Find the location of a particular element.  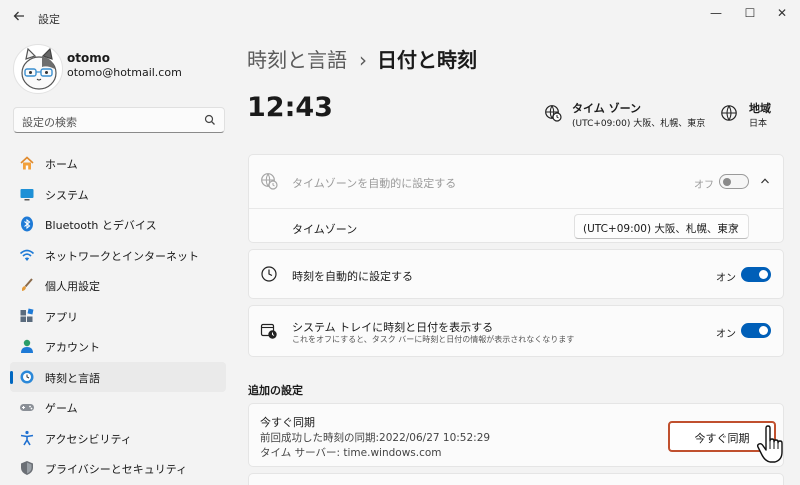

system-tray-state: オン is located at coordinates (726, 334).